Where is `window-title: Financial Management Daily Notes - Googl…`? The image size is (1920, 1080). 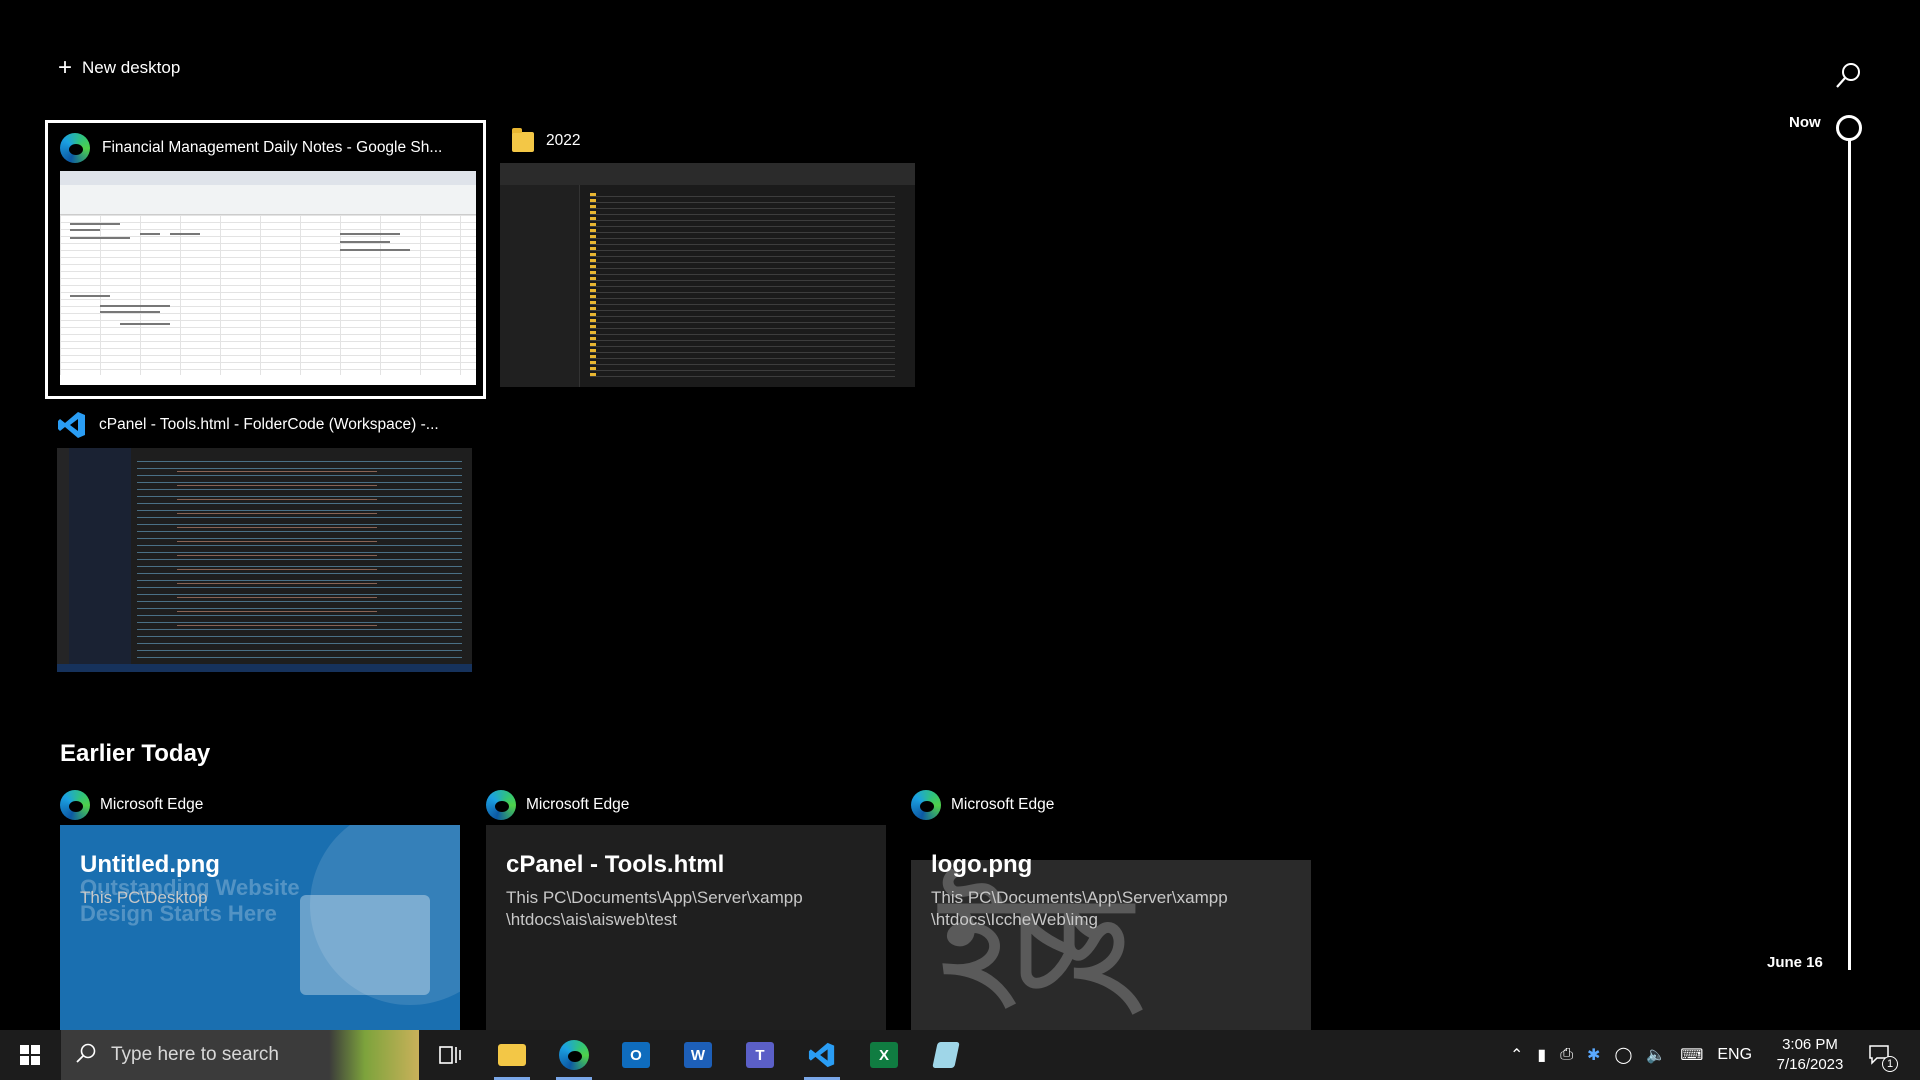 window-title: Financial Management Daily Notes - Googl… is located at coordinates (272, 147).